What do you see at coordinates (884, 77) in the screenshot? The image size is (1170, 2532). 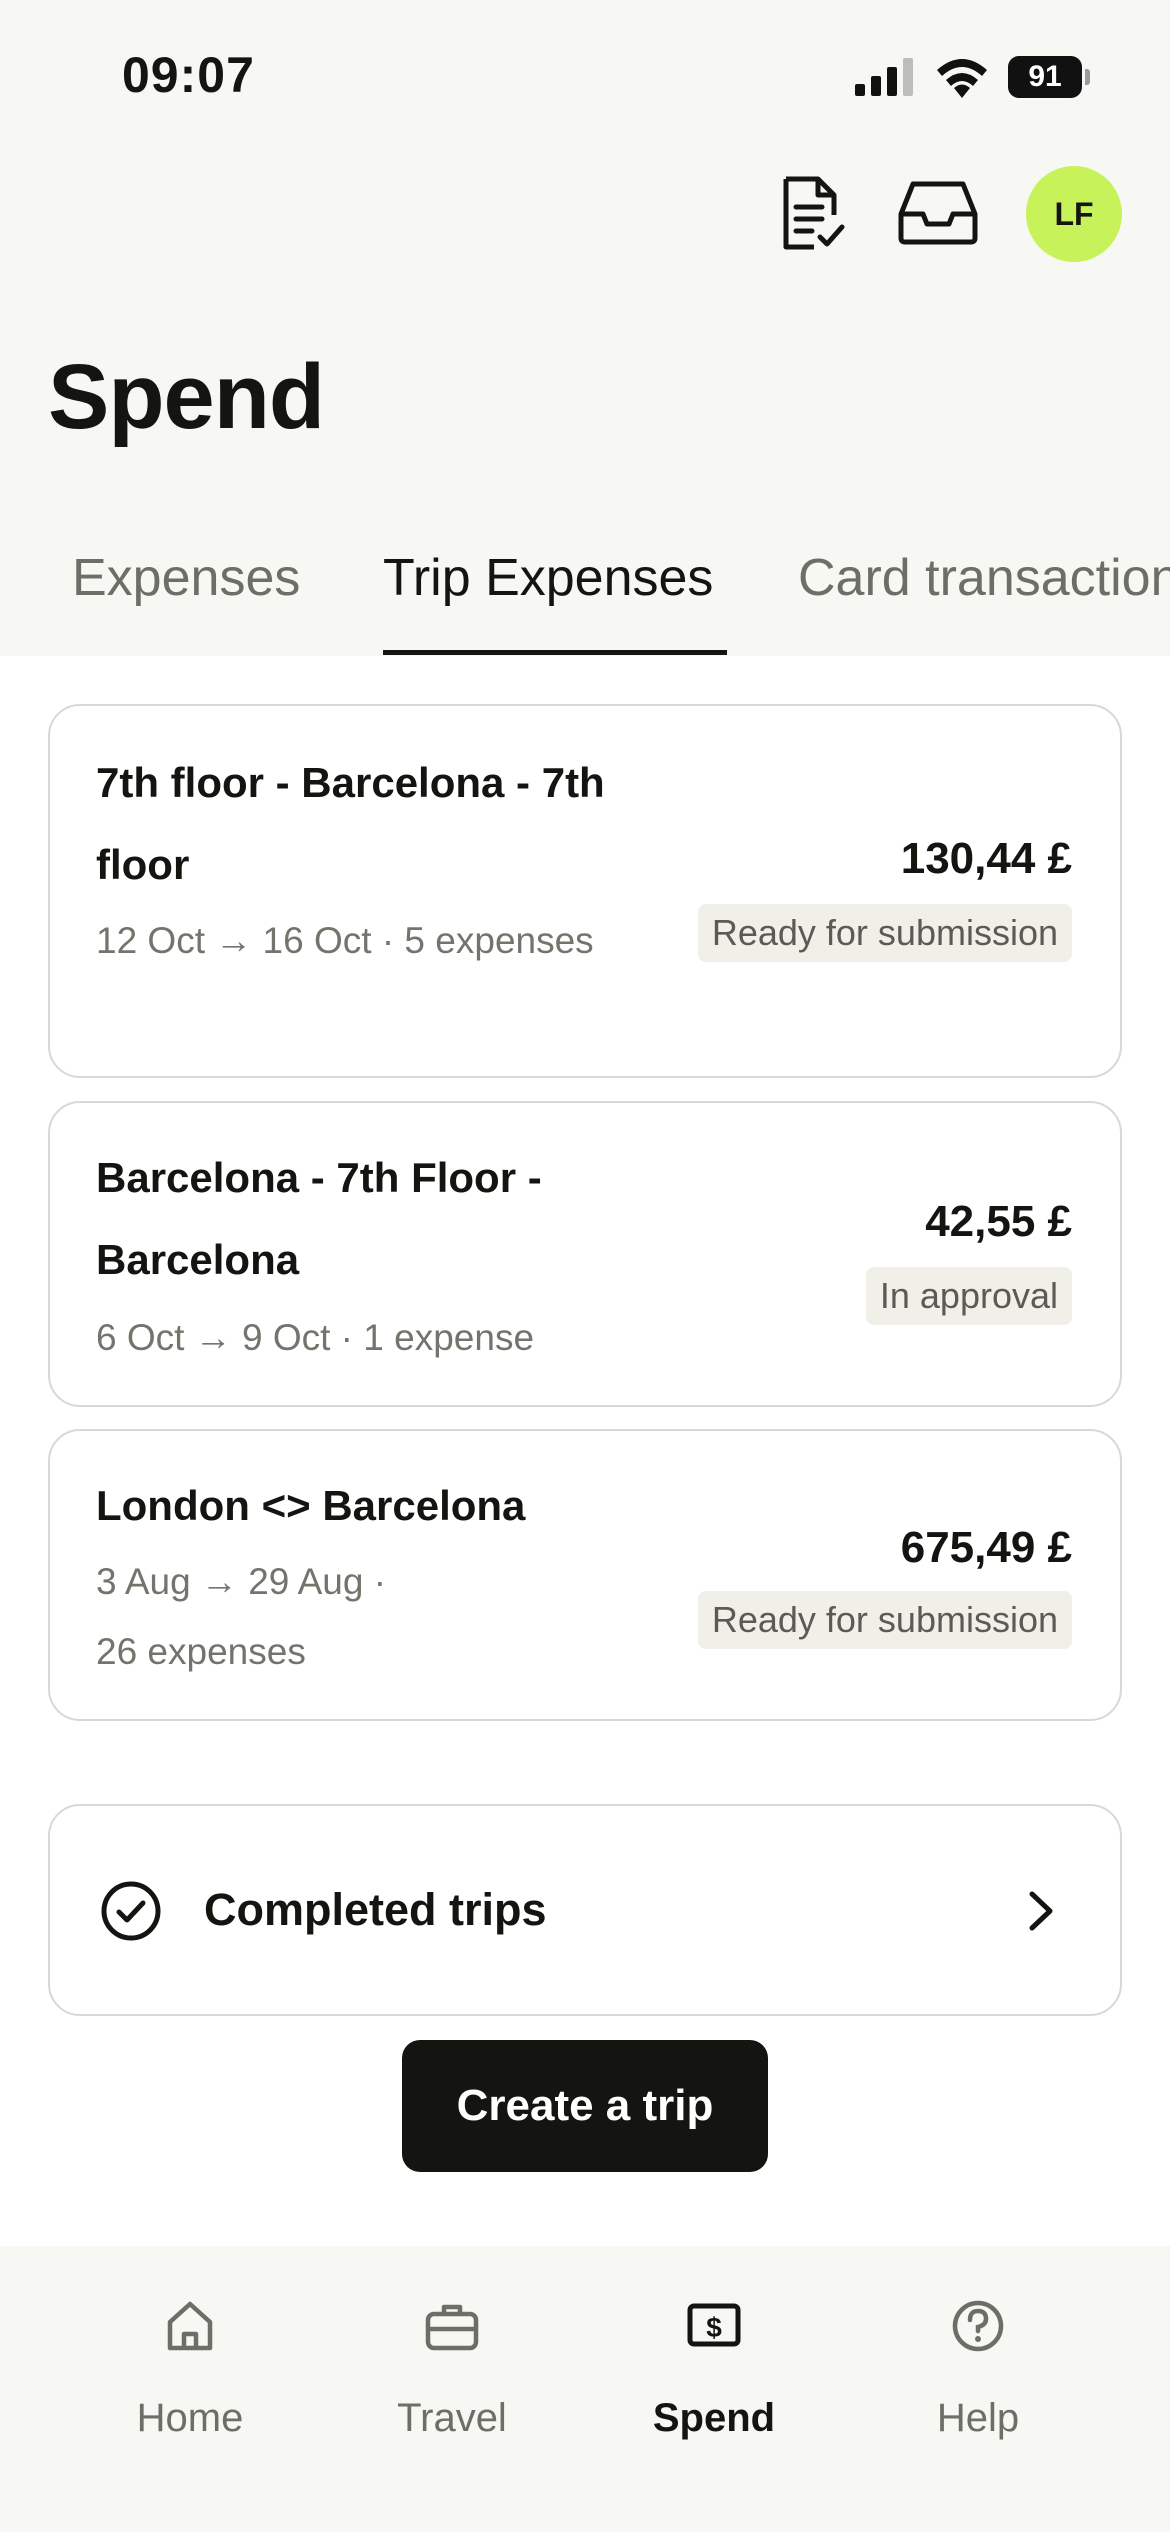 I see `signal-icon` at bounding box center [884, 77].